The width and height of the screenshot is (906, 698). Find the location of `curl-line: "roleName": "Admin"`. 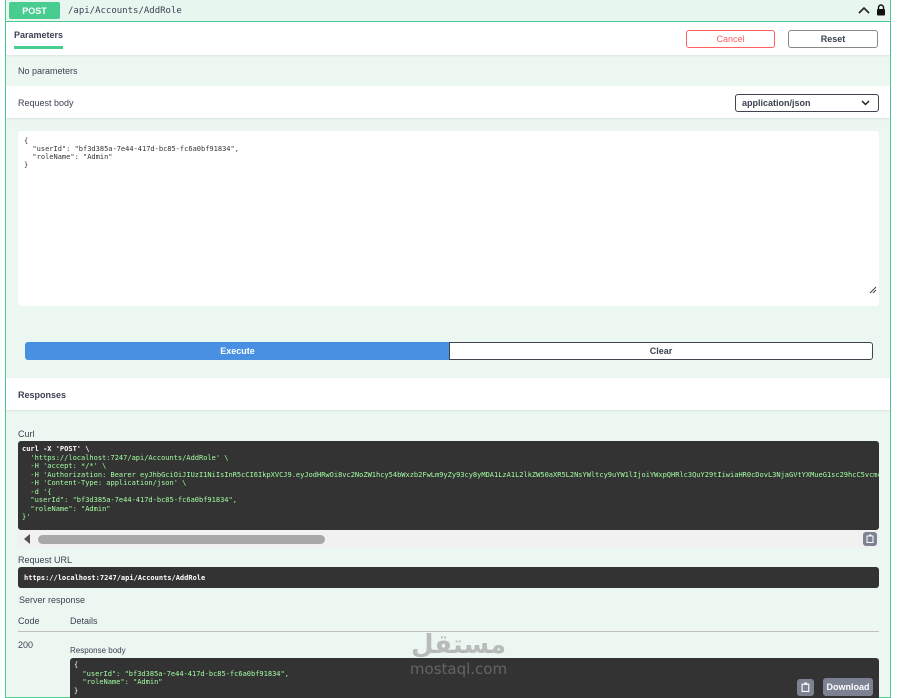

curl-line: "roleName": "Admin" is located at coordinates (66, 508).